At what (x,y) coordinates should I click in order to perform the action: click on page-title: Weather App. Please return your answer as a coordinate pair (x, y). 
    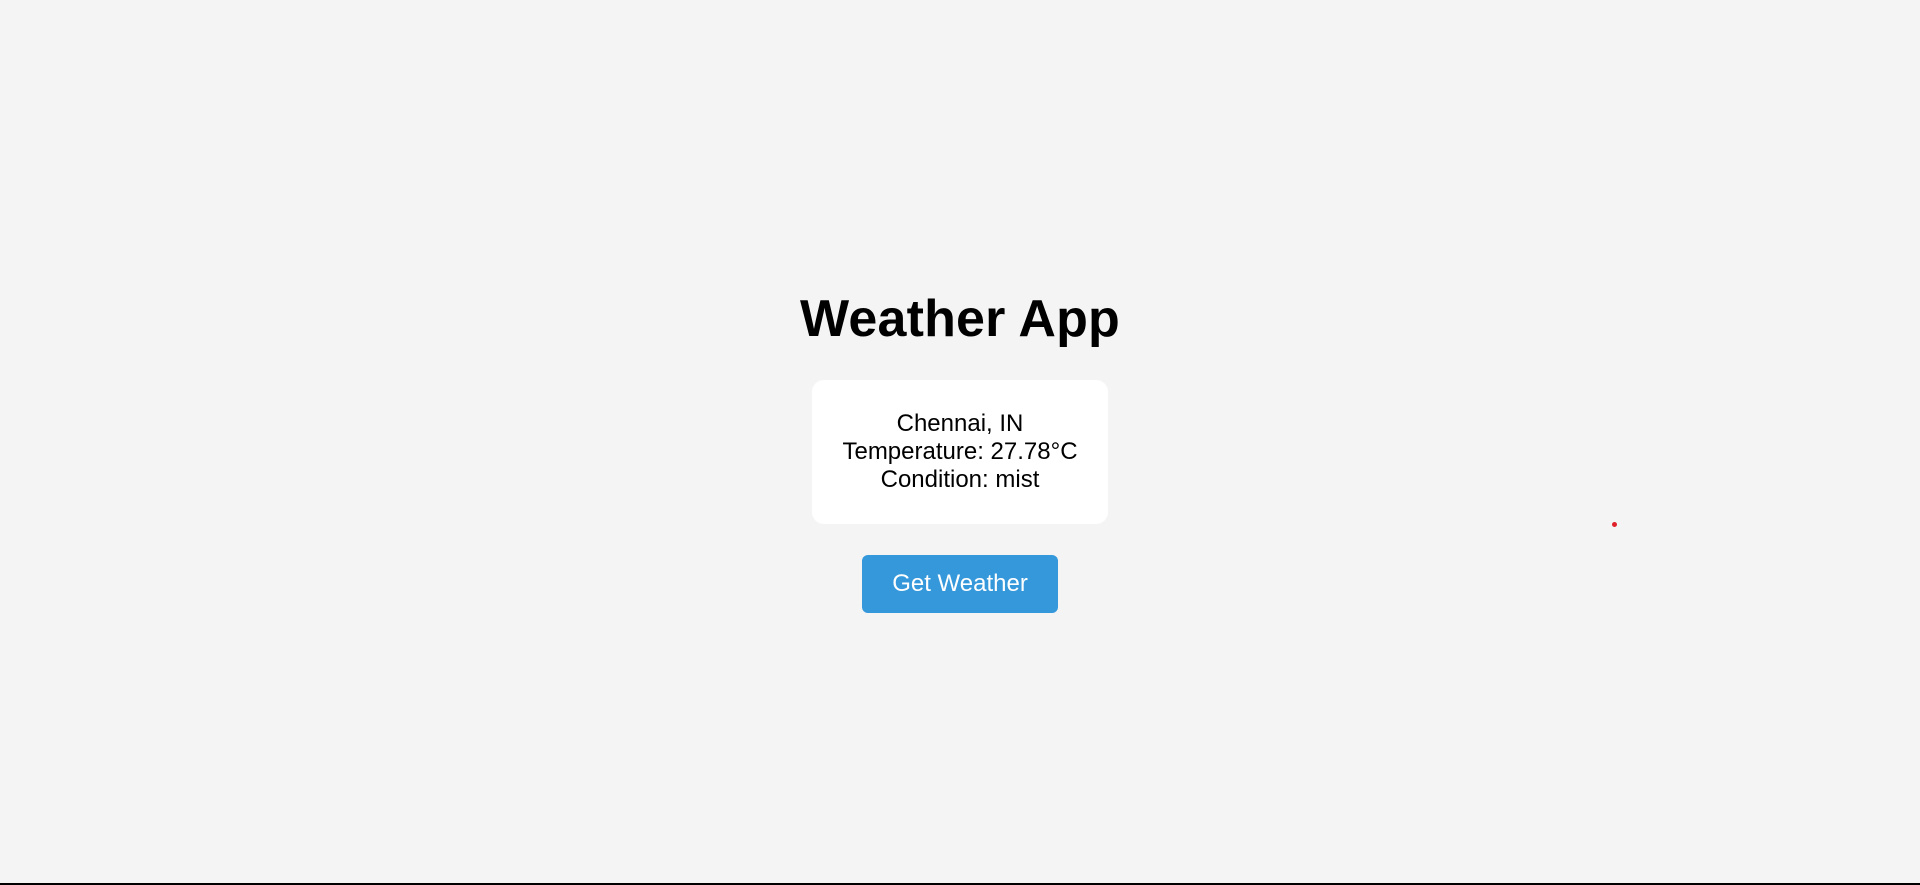
    Looking at the image, I should click on (959, 319).